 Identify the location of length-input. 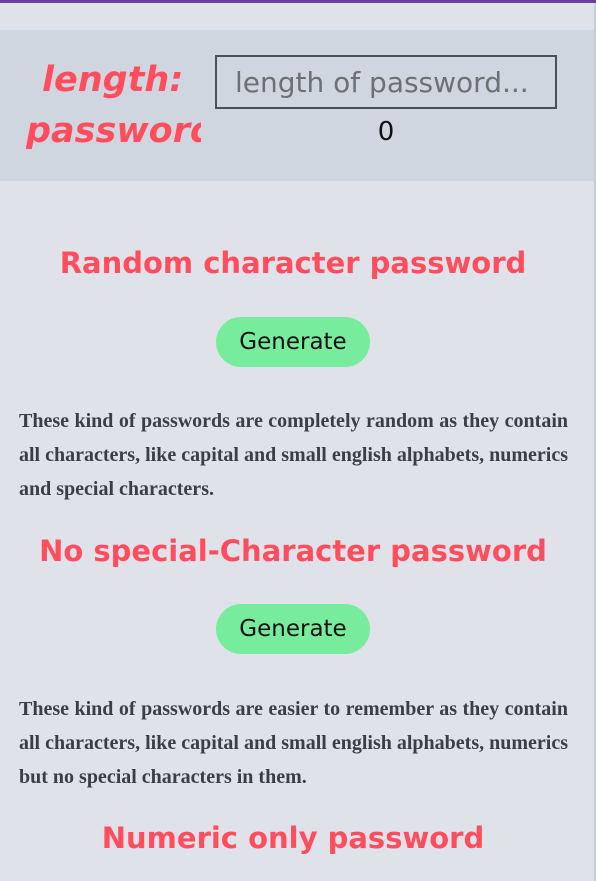
(386, 82).